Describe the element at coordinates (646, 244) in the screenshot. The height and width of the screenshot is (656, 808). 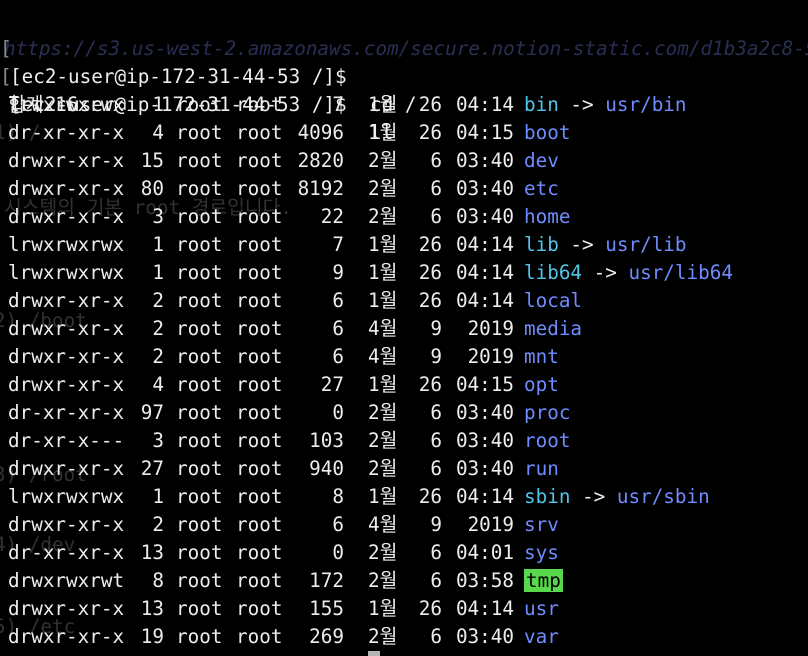
I see `symlink-target: usr/lib` at that location.